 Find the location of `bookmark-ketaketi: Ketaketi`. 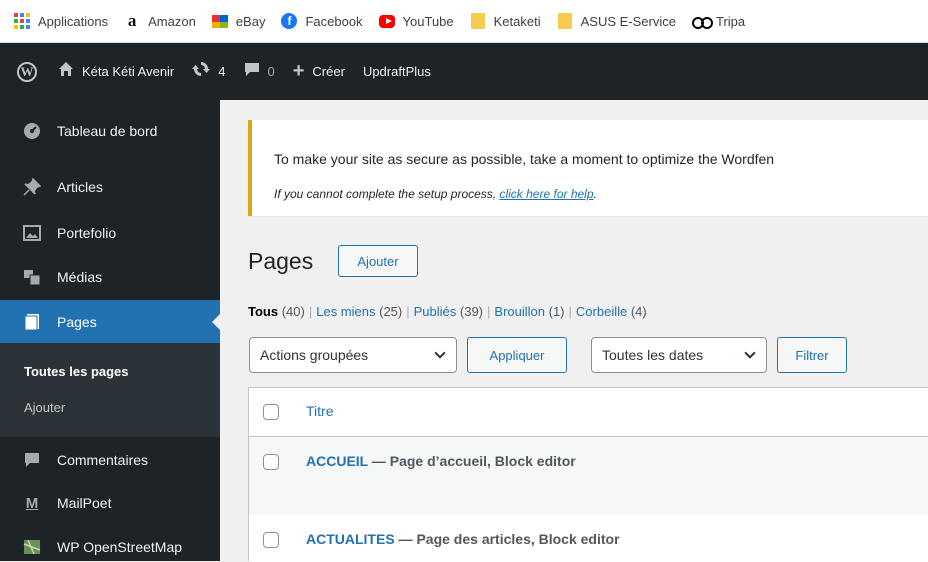

bookmark-ketaketi: Ketaketi is located at coordinates (505, 21).